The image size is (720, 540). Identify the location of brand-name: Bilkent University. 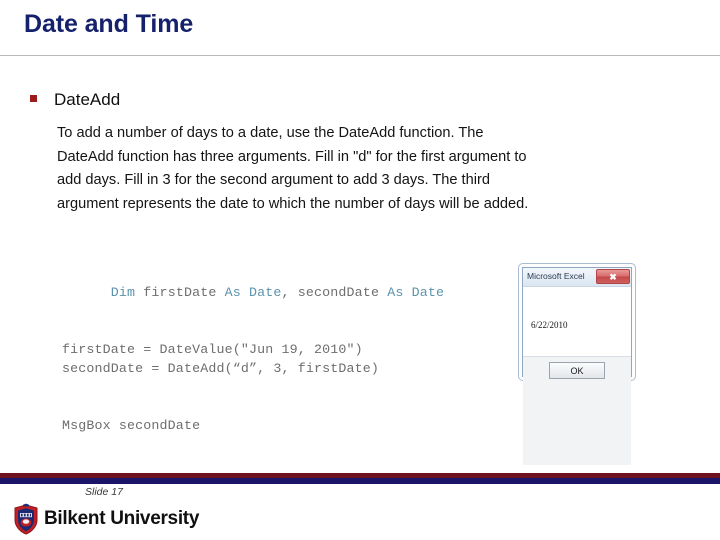
(122, 518).